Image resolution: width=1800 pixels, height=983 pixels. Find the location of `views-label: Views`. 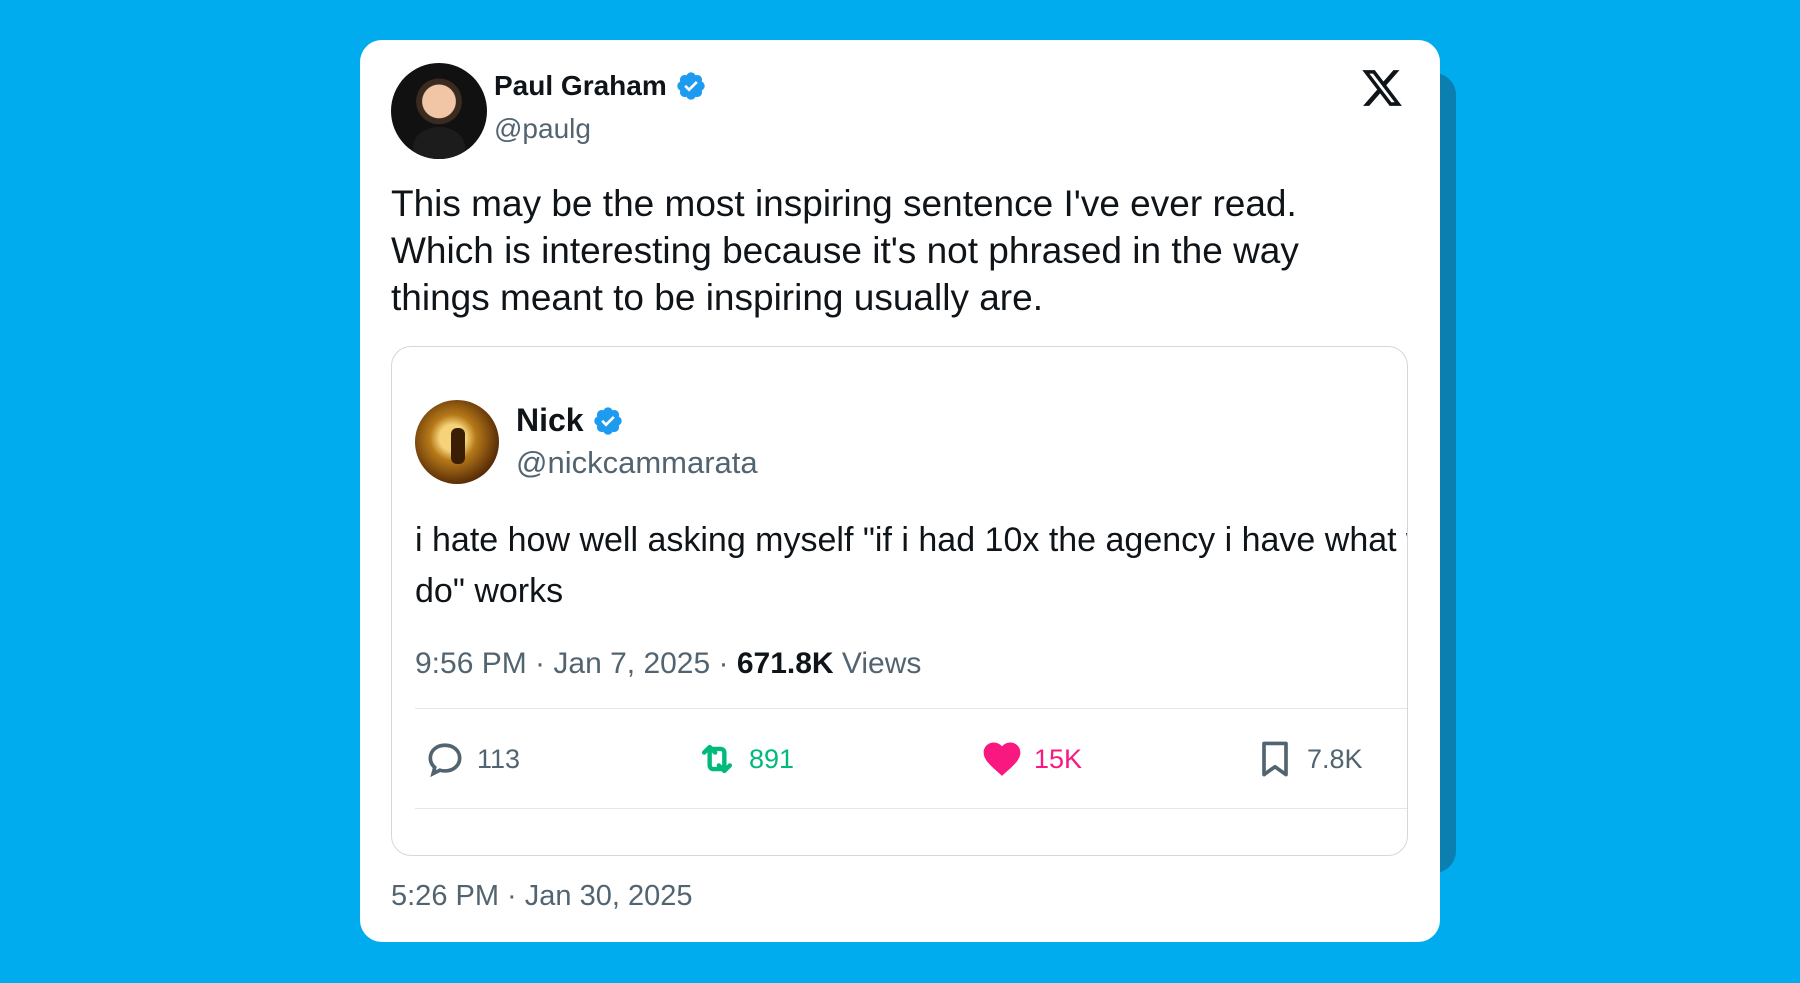

views-label: Views is located at coordinates (877, 663).